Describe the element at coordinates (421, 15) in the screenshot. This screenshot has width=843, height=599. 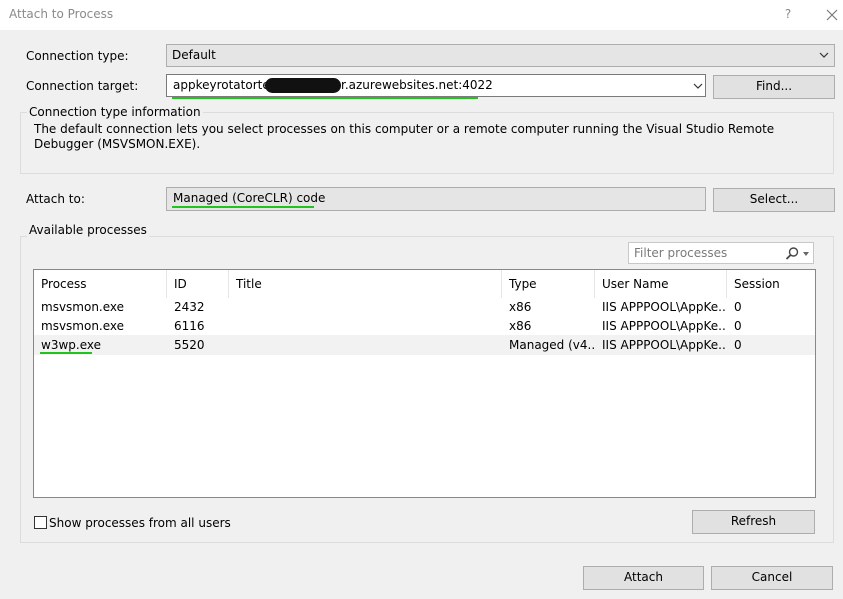
I see `title-bar` at that location.